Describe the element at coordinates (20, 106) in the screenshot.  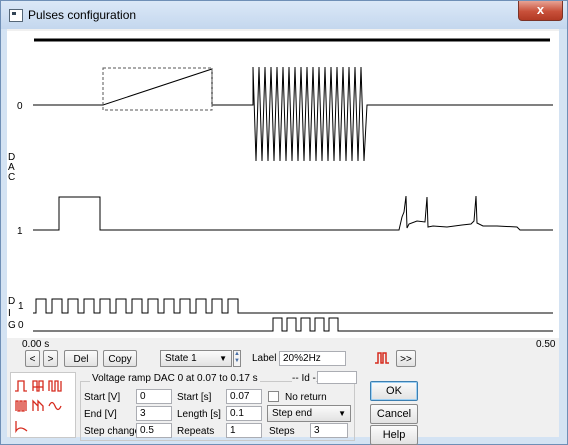
I see `dac0-channel-label: 0` at that location.